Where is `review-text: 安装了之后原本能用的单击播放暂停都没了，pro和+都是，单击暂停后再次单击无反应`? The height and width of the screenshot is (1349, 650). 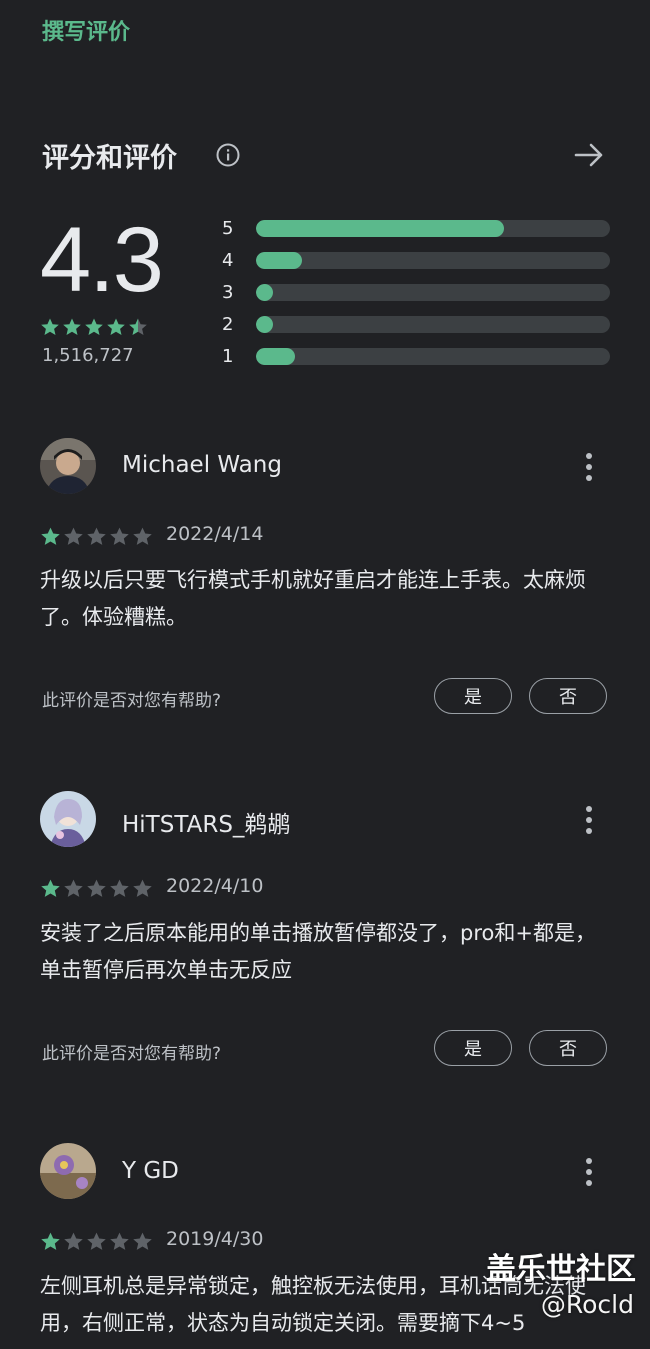 review-text: 安装了之后原本能用的单击播放暂停都没了，pro和+都是，单击暂停后再次单击无反应 is located at coordinates (318, 951).